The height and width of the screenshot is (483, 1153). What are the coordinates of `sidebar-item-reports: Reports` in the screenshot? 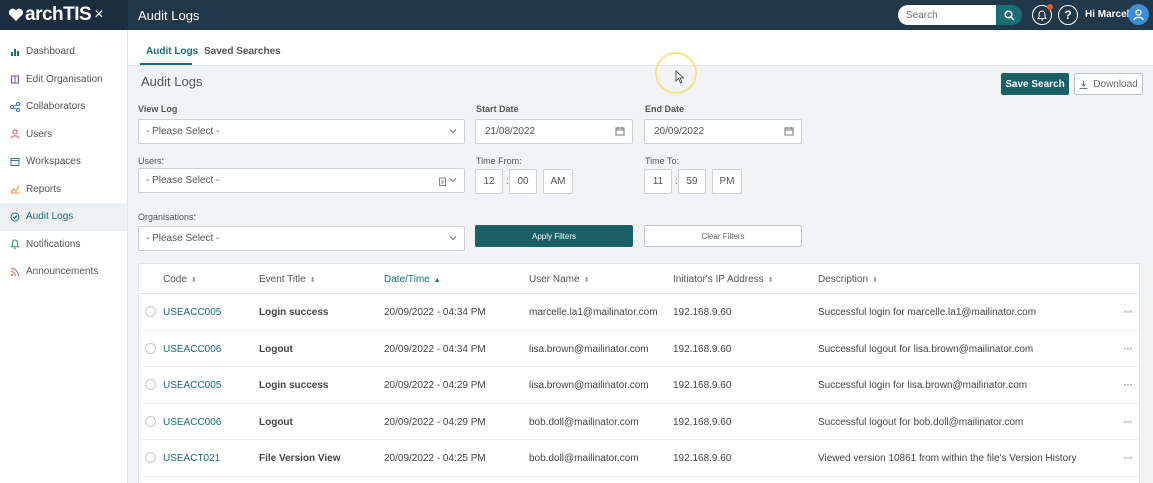 It's located at (63, 190).